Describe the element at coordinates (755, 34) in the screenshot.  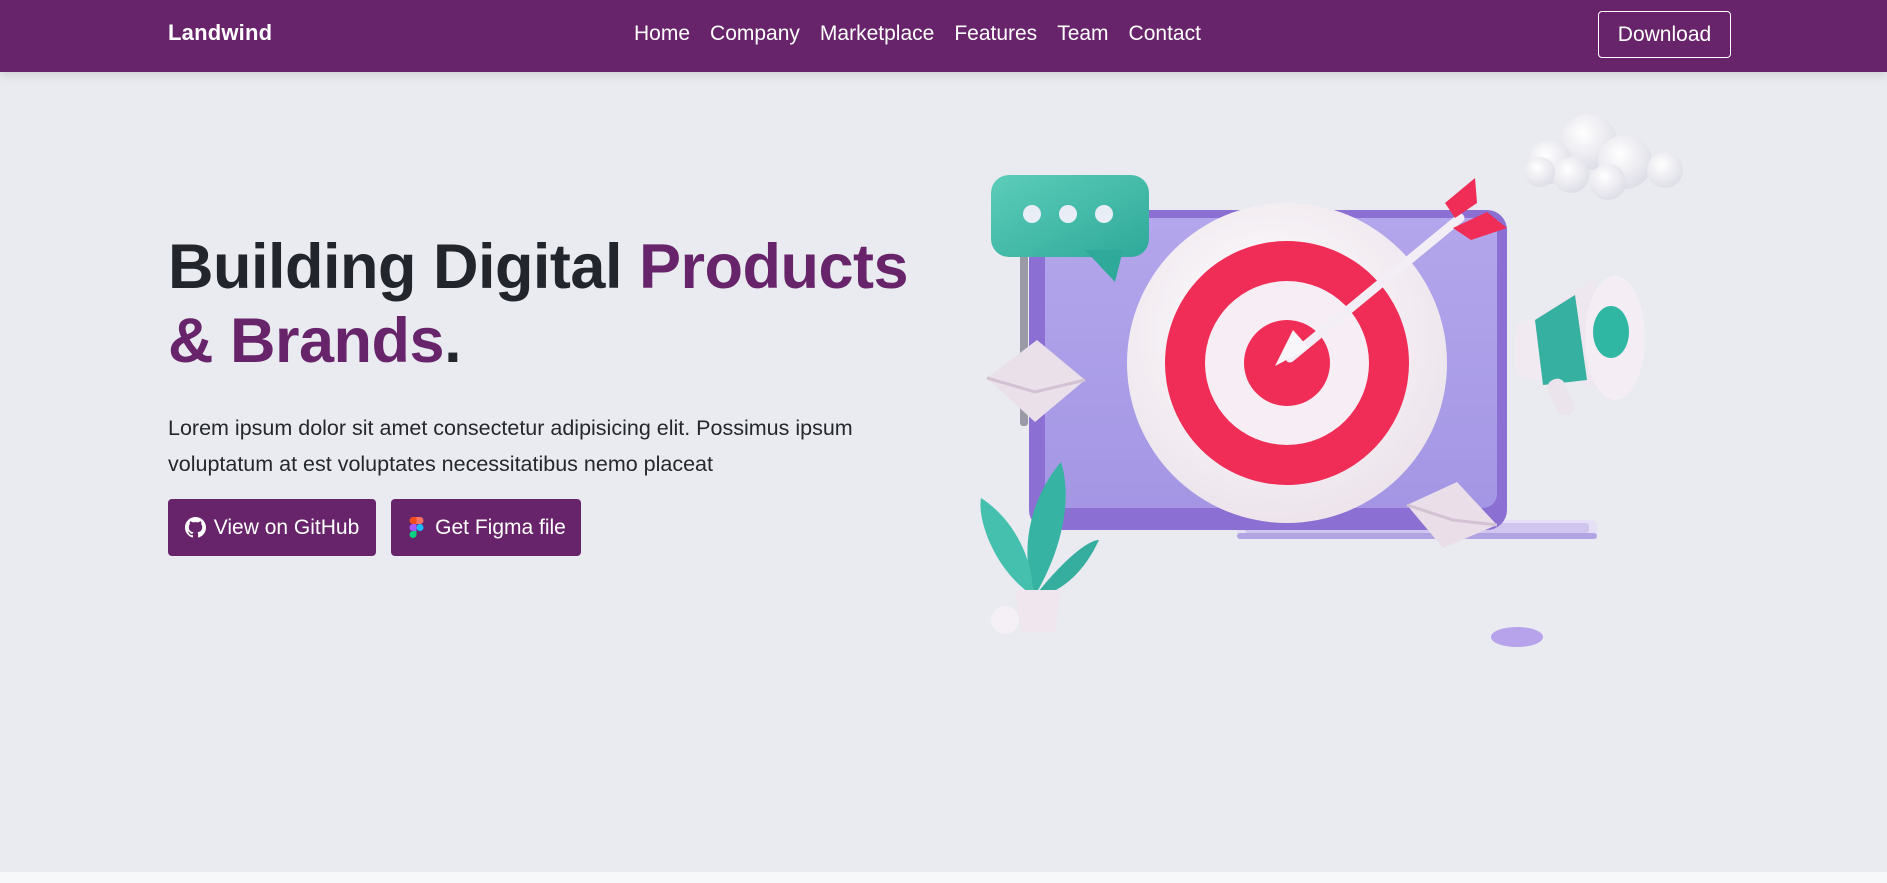
I see `nav-link-company: Company` at that location.